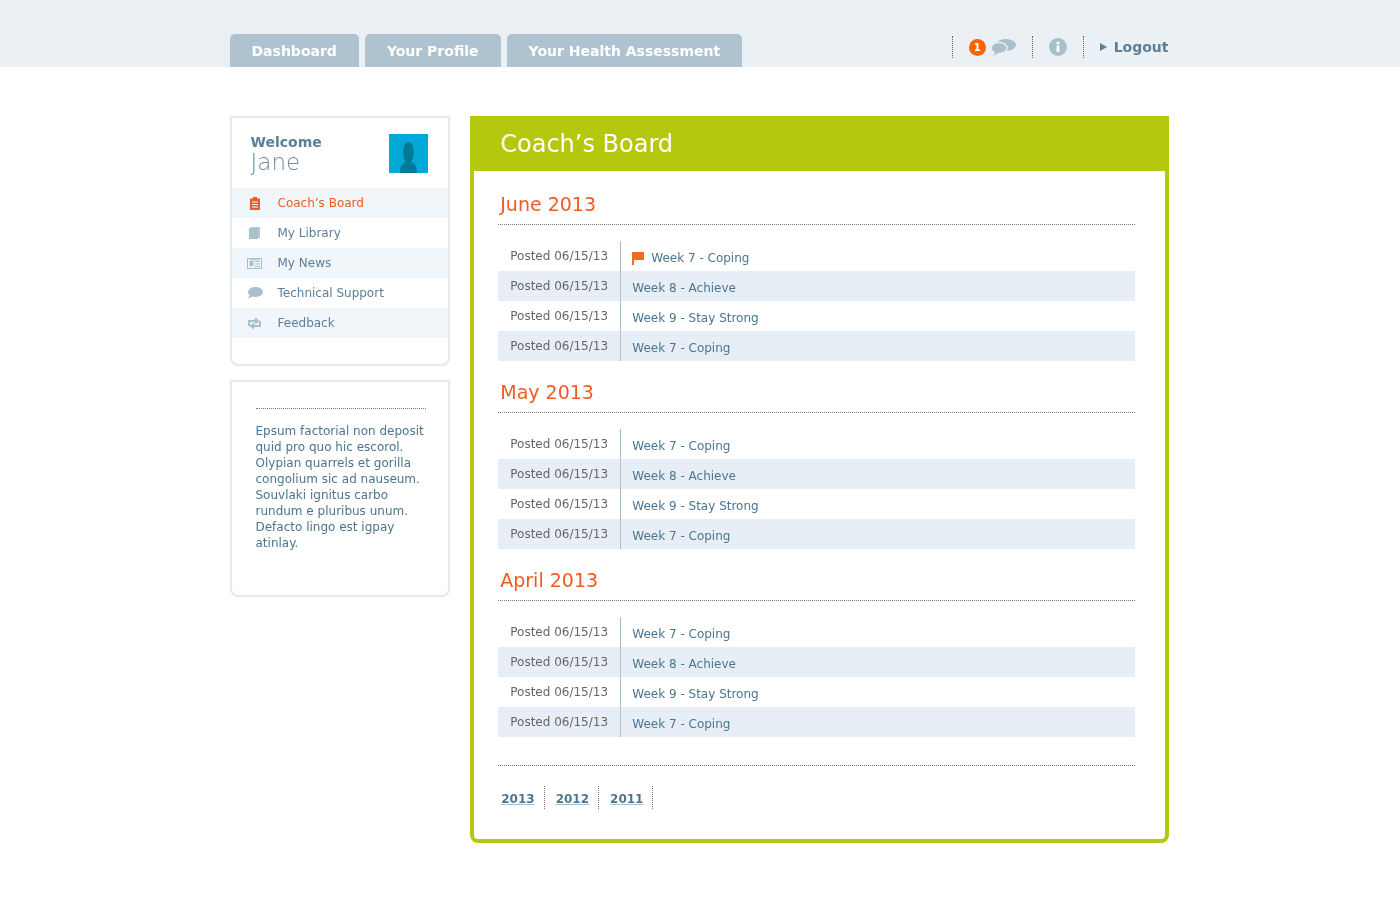 The height and width of the screenshot is (909, 1400). Describe the element at coordinates (254, 203) in the screenshot. I see `clipboard-icon` at that location.